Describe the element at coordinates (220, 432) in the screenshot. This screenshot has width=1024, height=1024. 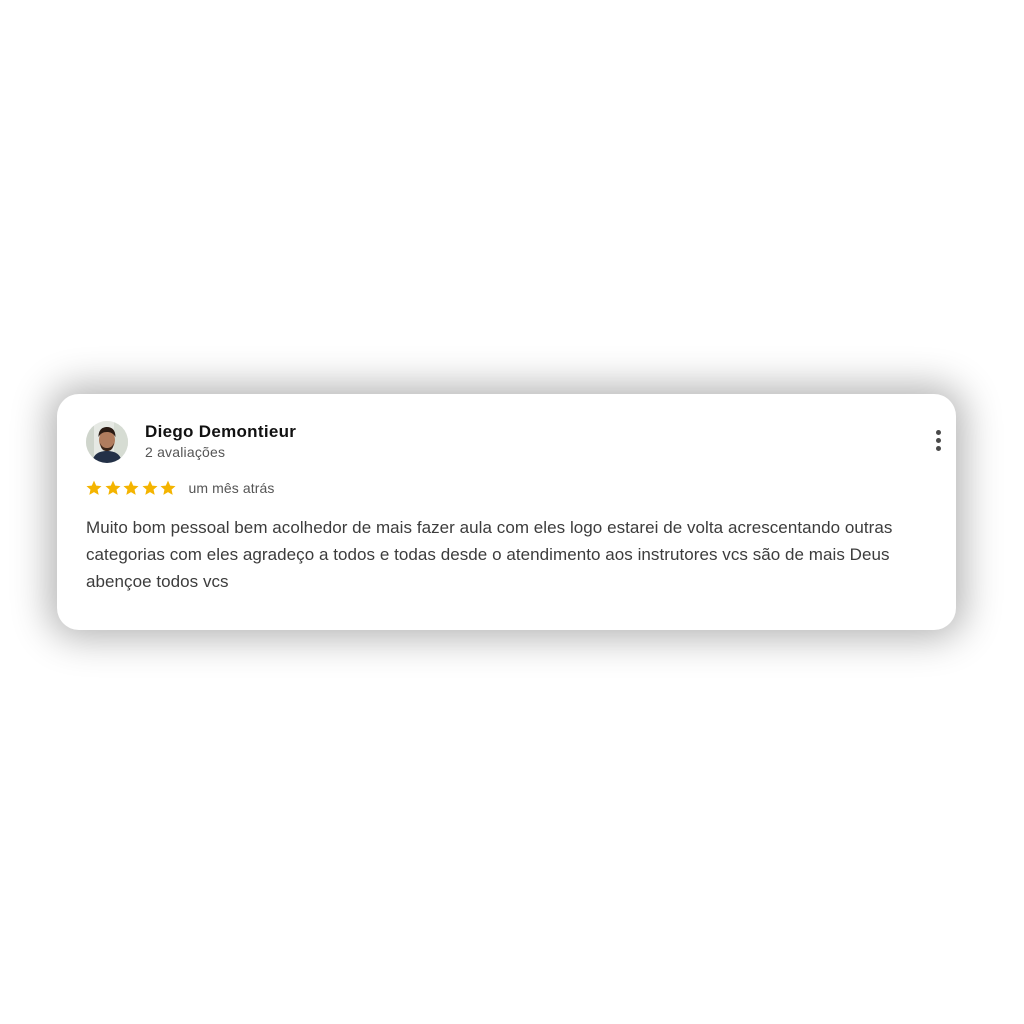
I see `reviewer-name: Diego Demontieur` at that location.